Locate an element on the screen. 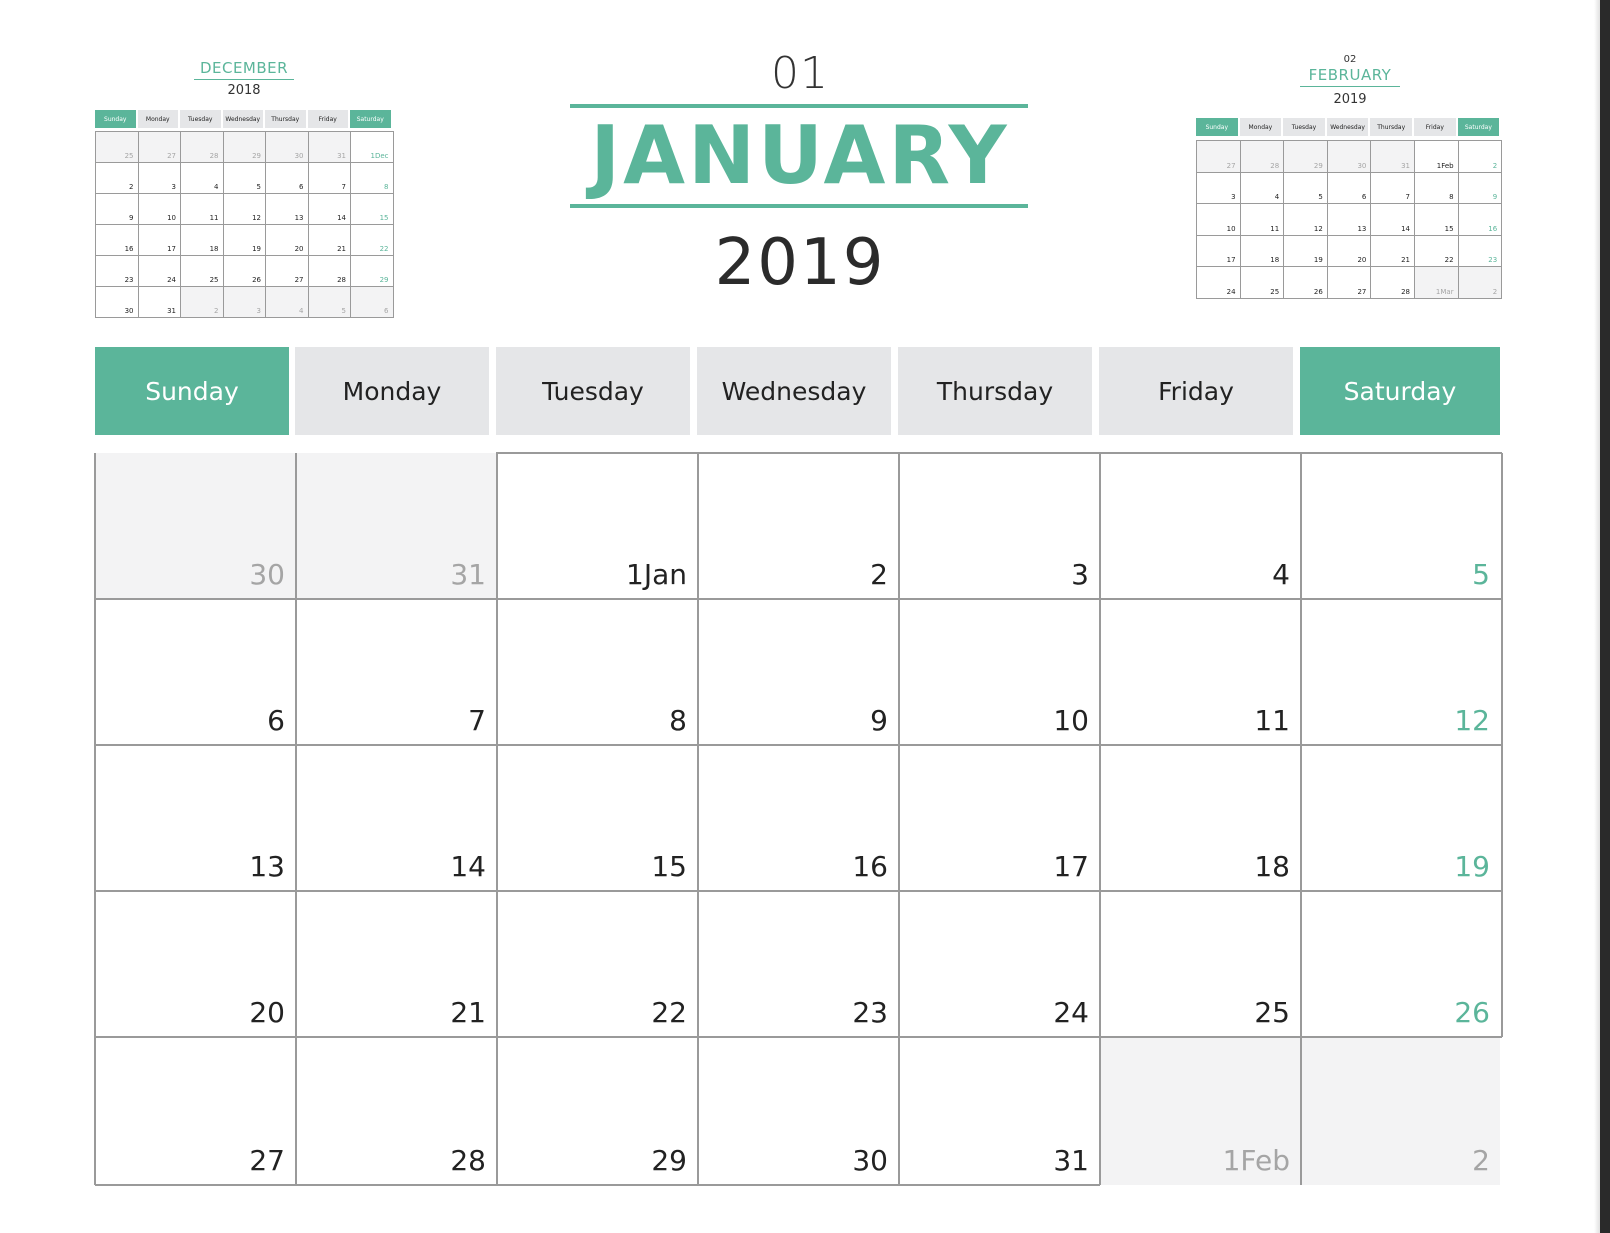 The height and width of the screenshot is (1233, 1610). day-cell: 4 is located at coordinates (1199, 526).